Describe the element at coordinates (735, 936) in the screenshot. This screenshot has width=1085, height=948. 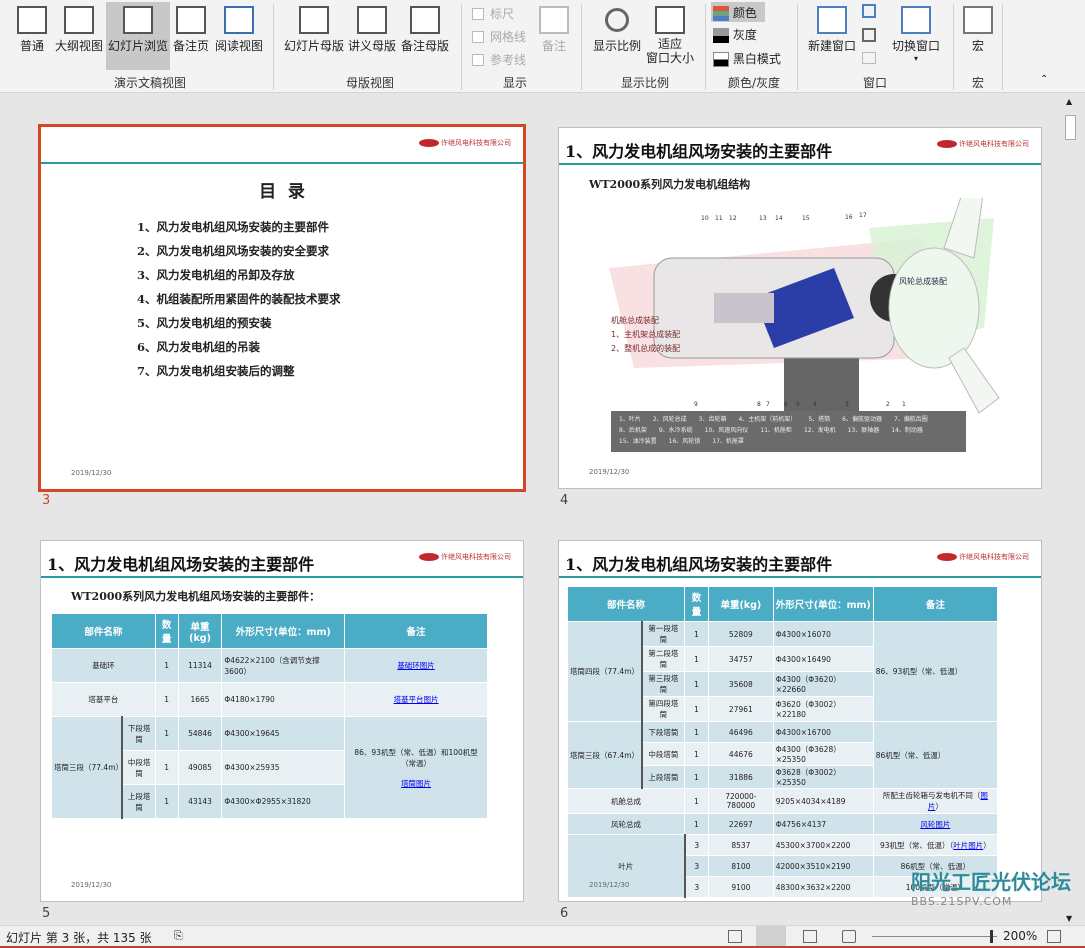
I see `normal-view-icon` at that location.